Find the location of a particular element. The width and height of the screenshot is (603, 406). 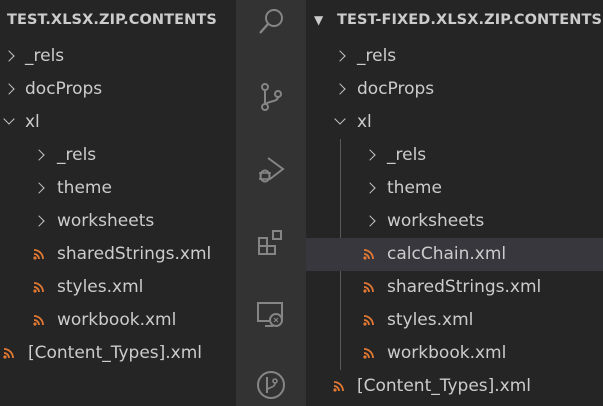

git-graph-icon is located at coordinates (271, 385).